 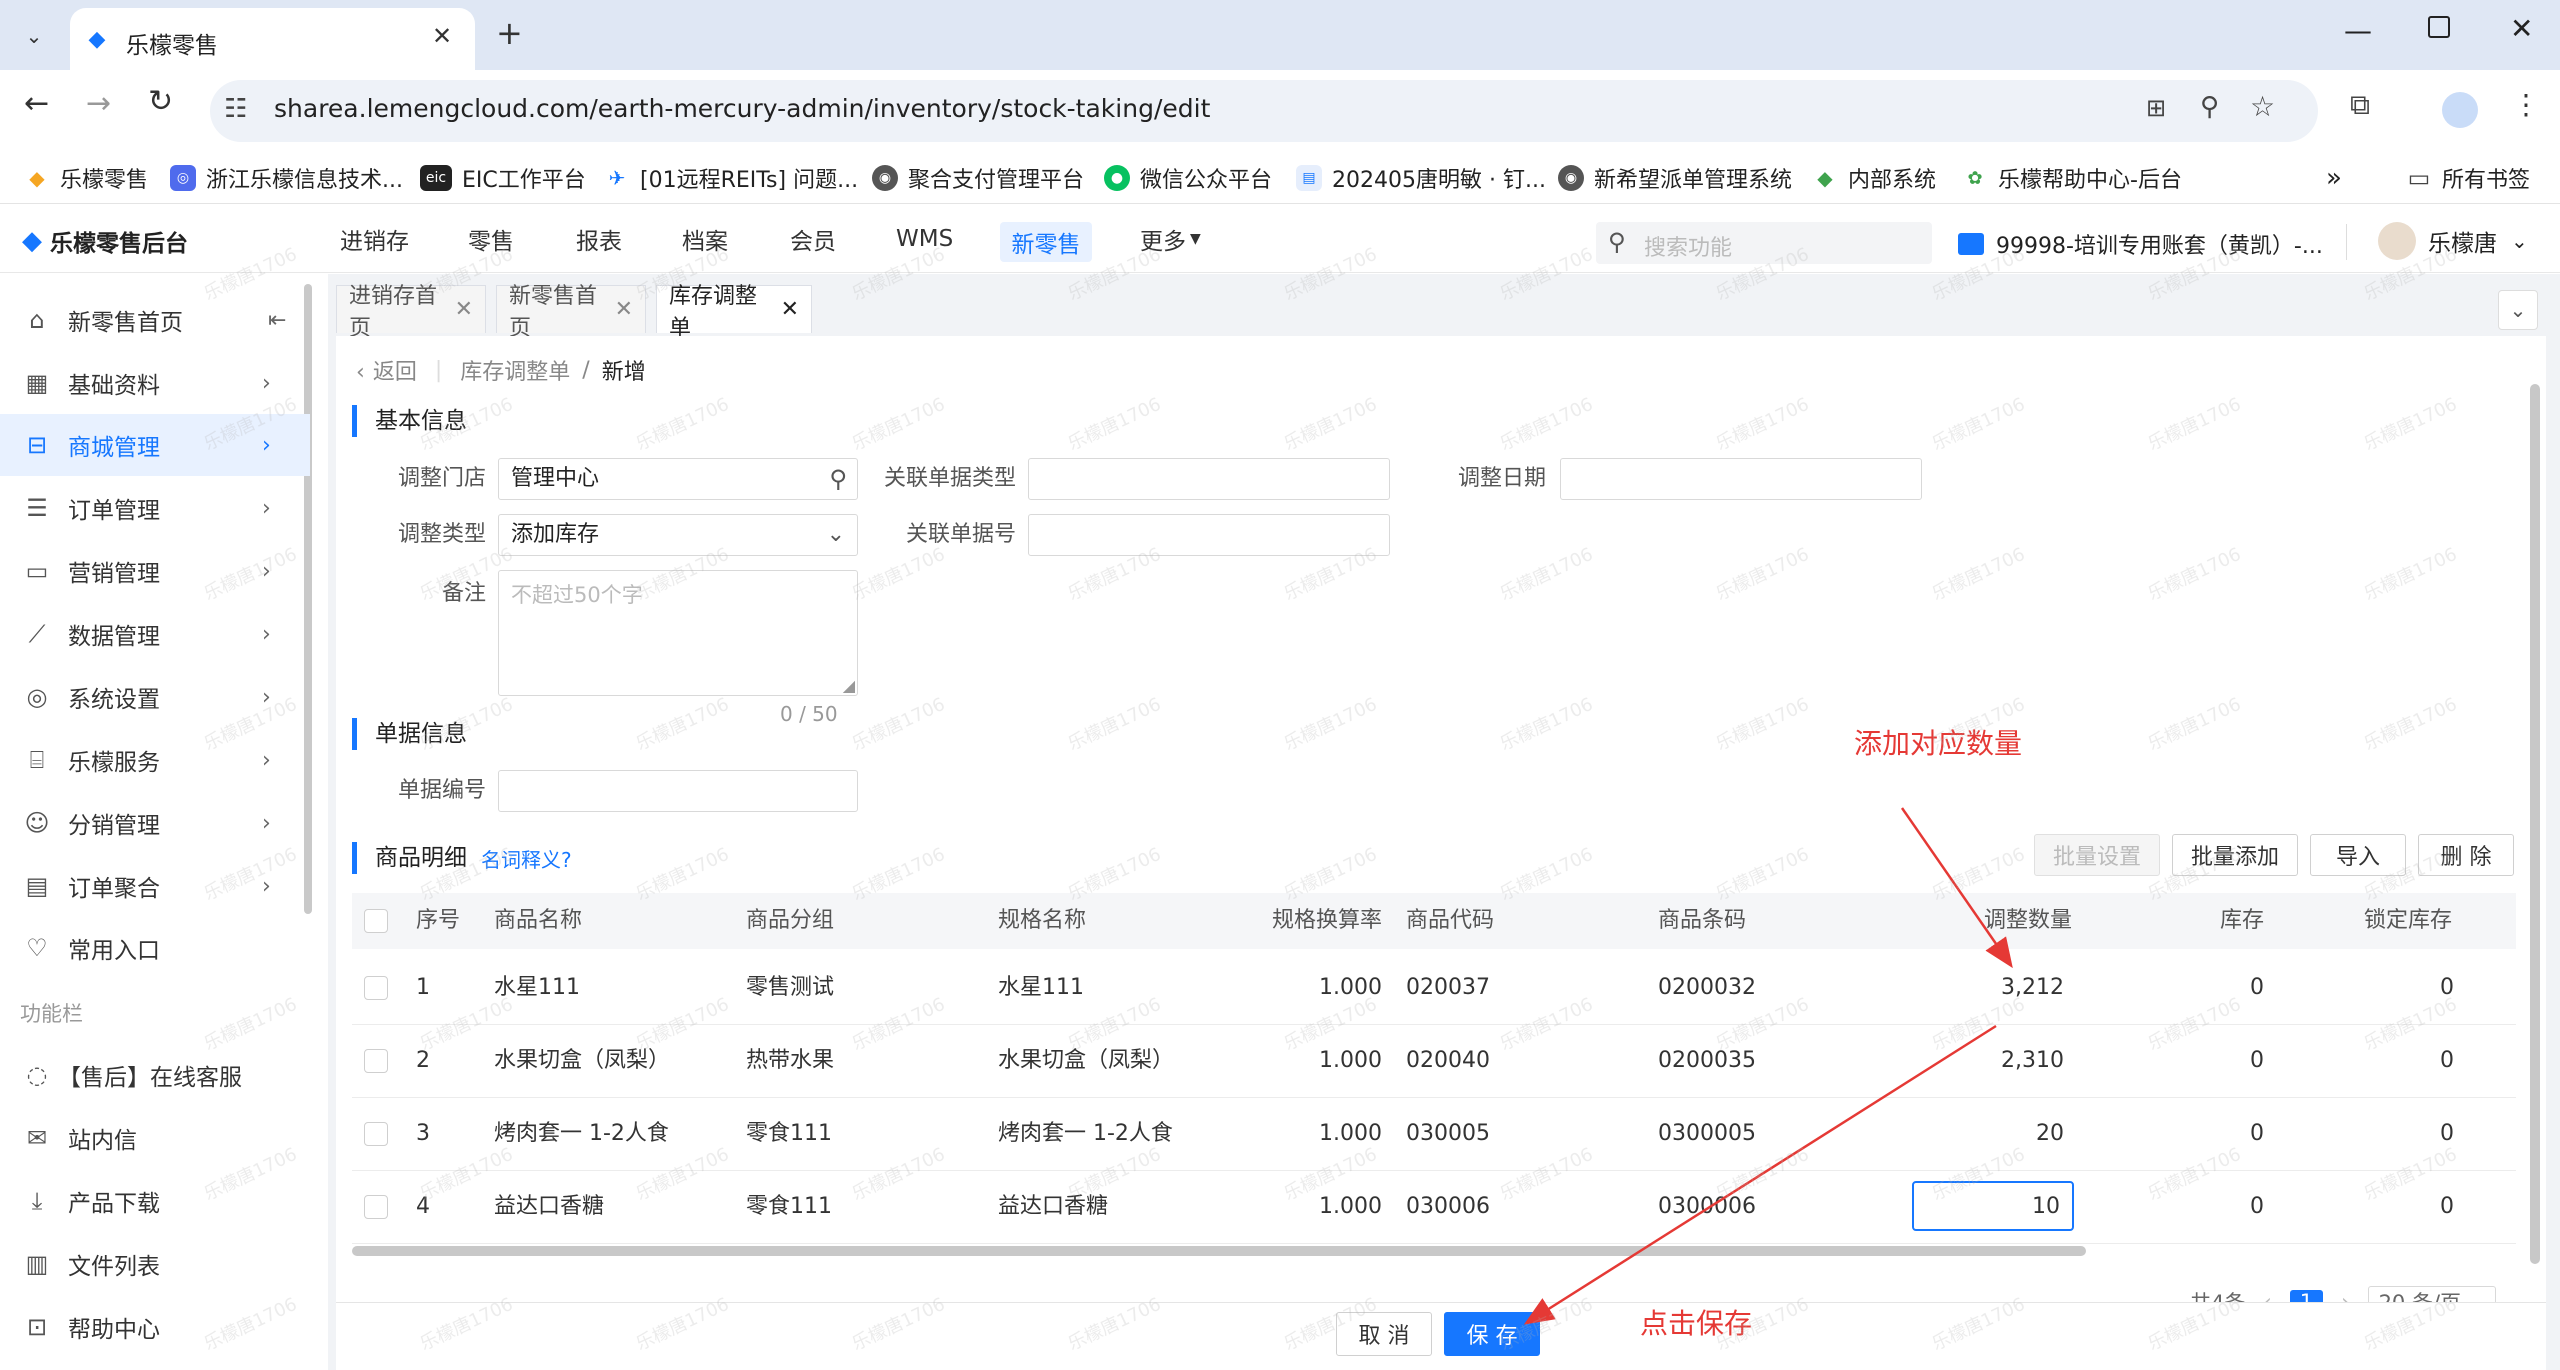 I want to click on annotation-arrows, so click(x=1768, y=1066).